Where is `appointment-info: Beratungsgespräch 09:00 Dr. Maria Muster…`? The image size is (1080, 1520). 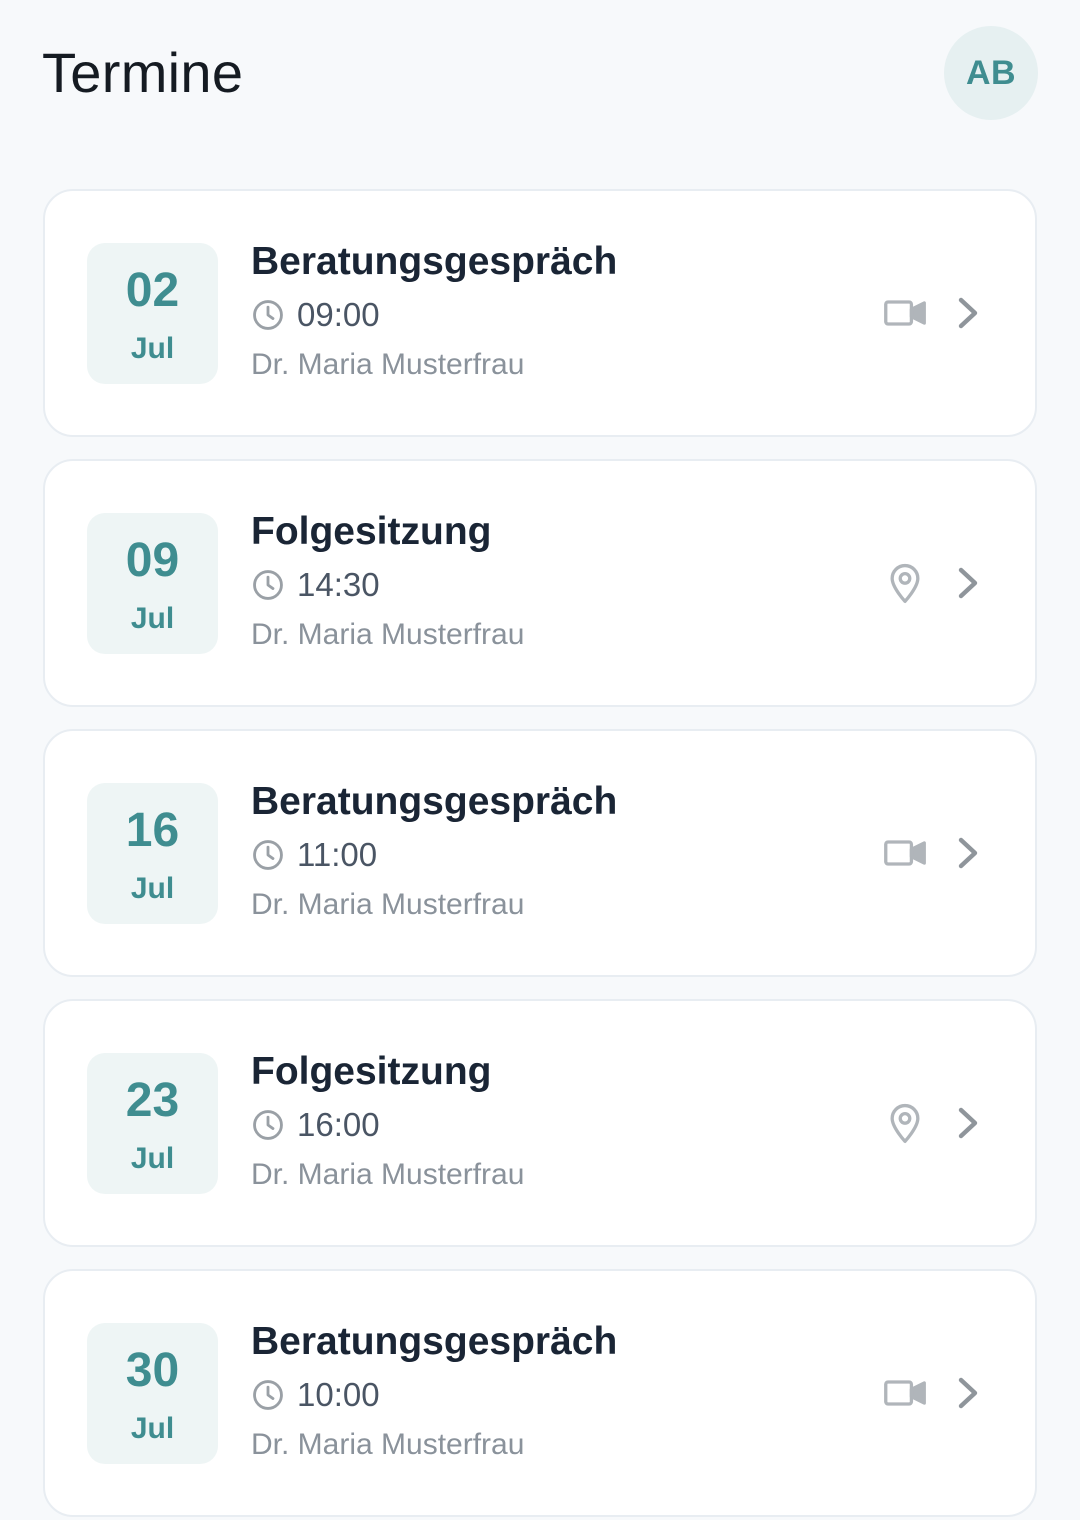 appointment-info: Beratungsgespräch 09:00 Dr. Maria Muster… is located at coordinates (434, 311).